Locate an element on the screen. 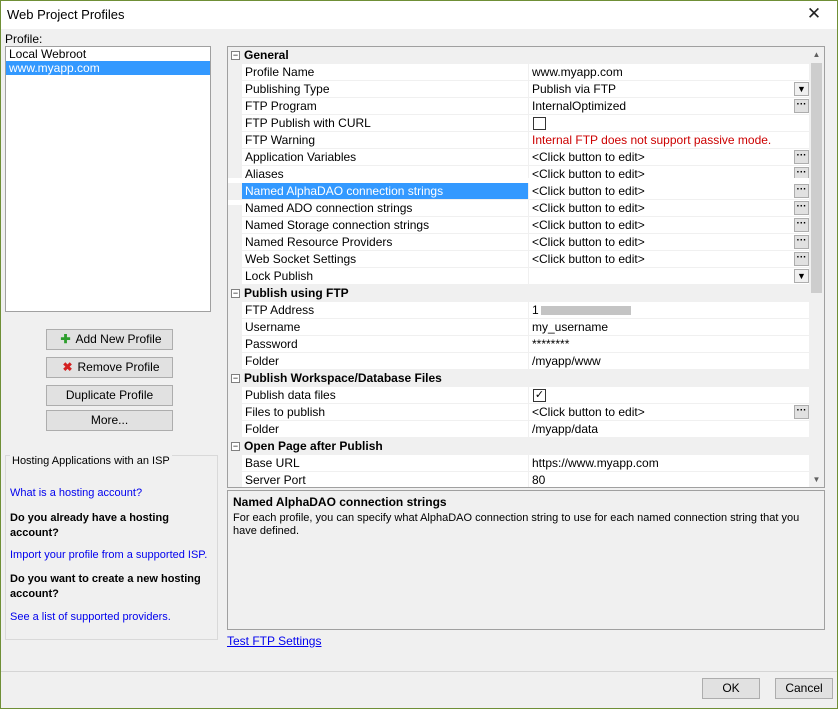 The width and height of the screenshot is (838, 709). profile-item-local: Local Webroot is located at coordinates (108, 54).